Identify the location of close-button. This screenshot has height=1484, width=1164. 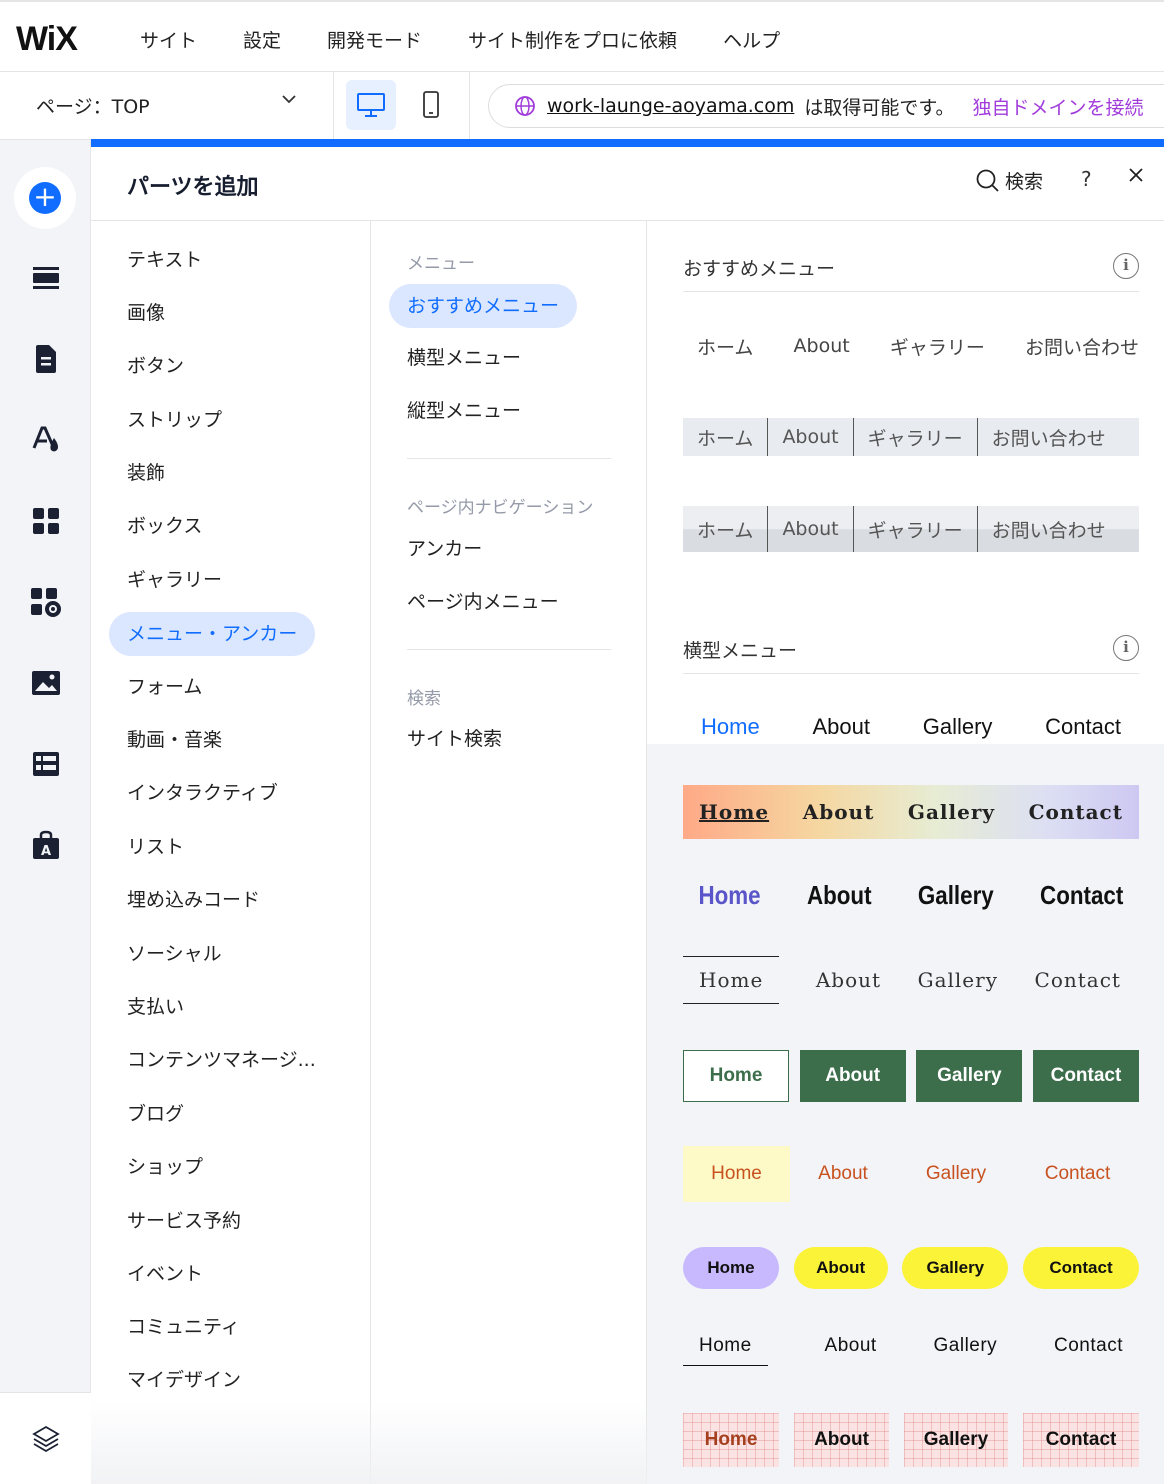
(1136, 177).